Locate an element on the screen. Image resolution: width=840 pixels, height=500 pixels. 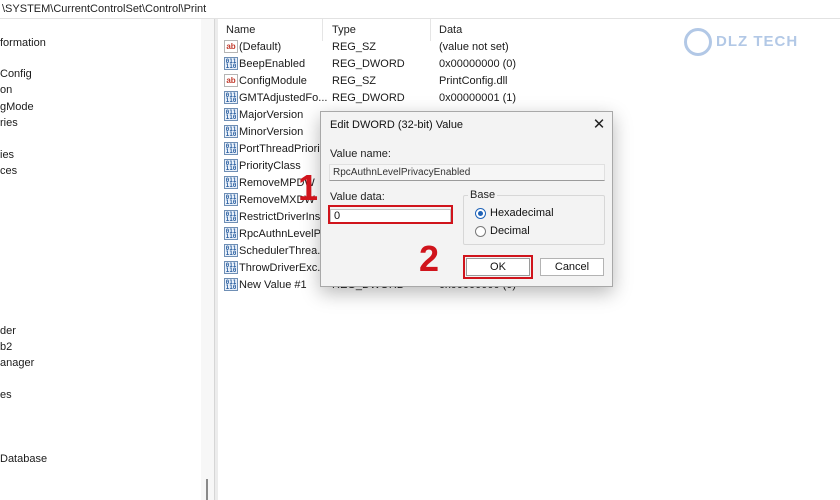
table-row: ab ConfigModule REG_SZ PrintConfig.dll is located at coordinates (529, 81).